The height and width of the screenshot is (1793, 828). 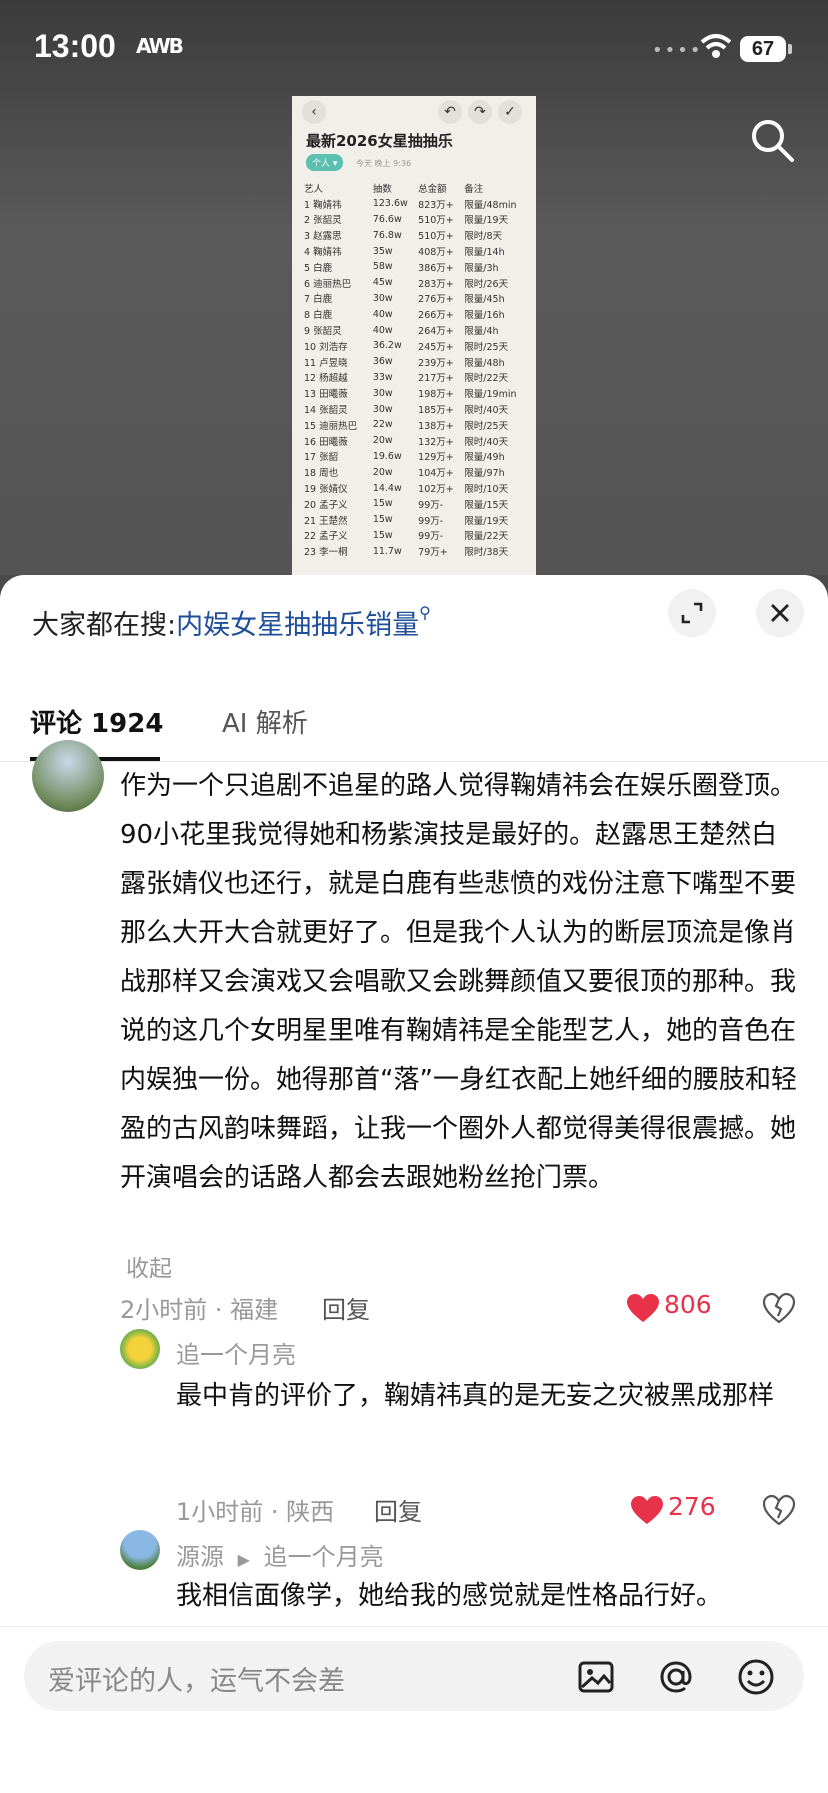 I want to click on doc-cell: 14 张韶灵, so click(x=326, y=411).